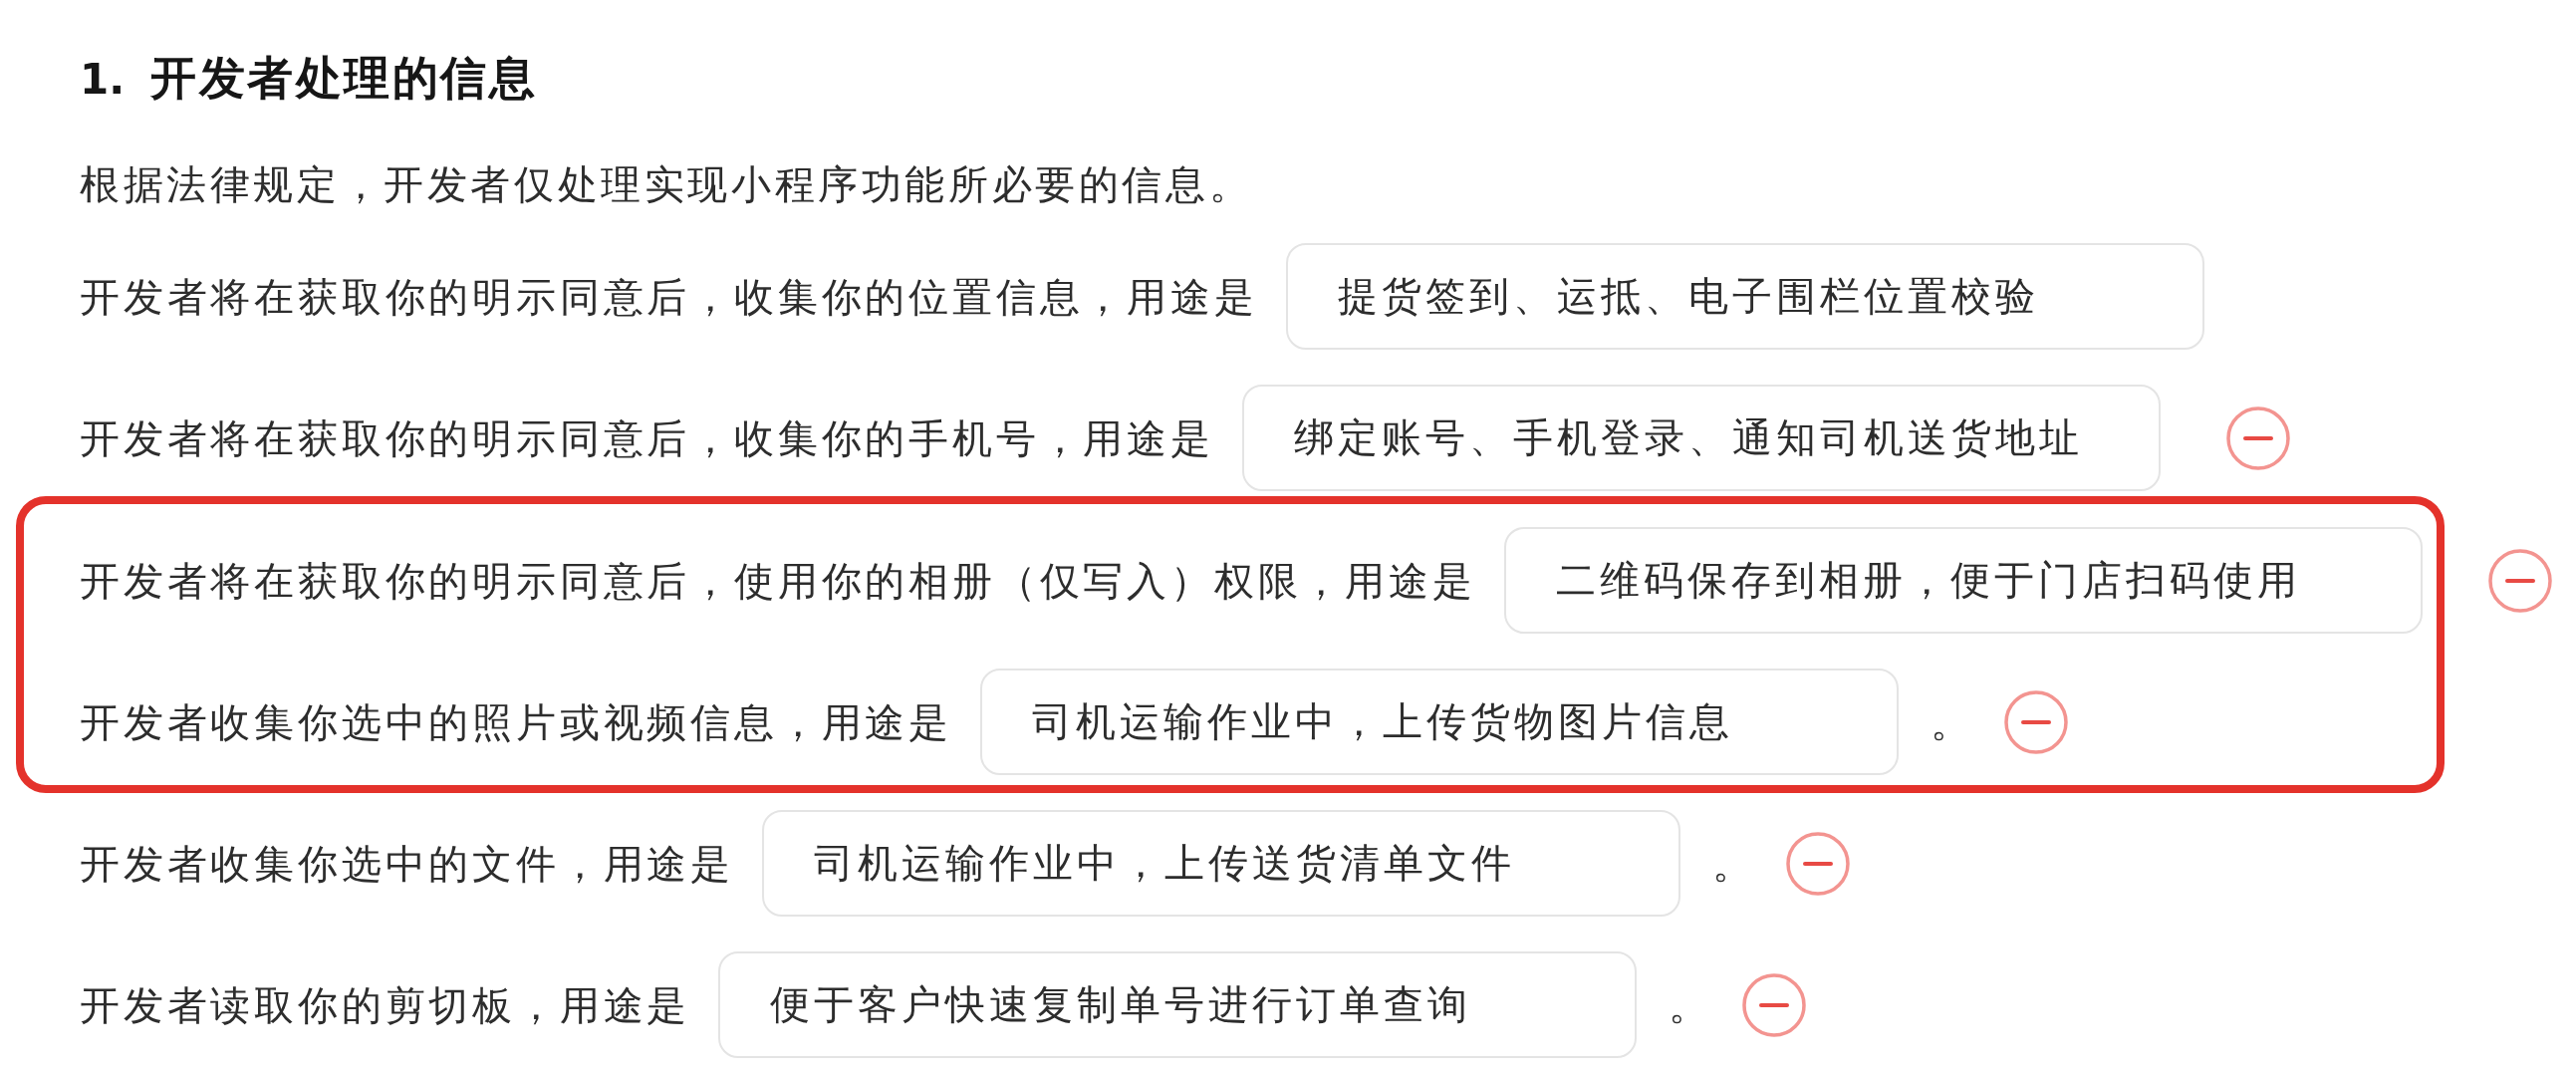 Image resolution: width=2576 pixels, height=1072 pixels. What do you see at coordinates (516, 722) in the screenshot?
I see `statement-text: 开发者收集你选中的照片或视频信息，用途是` at bounding box center [516, 722].